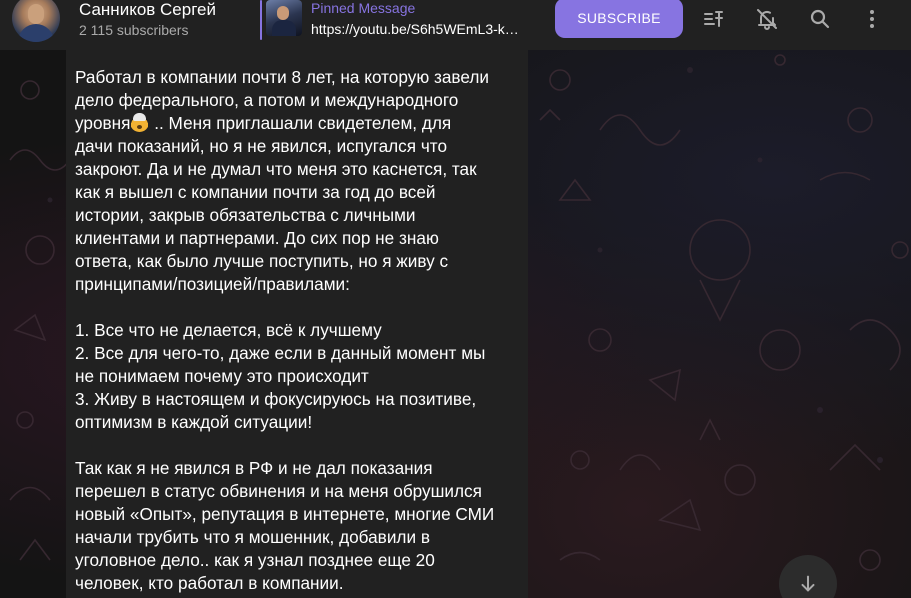 Image resolution: width=911 pixels, height=598 pixels. What do you see at coordinates (872, 19) in the screenshot?
I see `more-vertical-icon` at bounding box center [872, 19].